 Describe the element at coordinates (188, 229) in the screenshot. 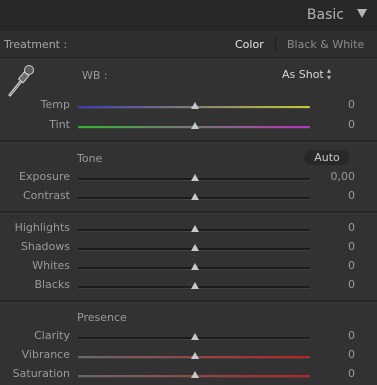

I see `slider-highlights: Highlights 0` at that location.